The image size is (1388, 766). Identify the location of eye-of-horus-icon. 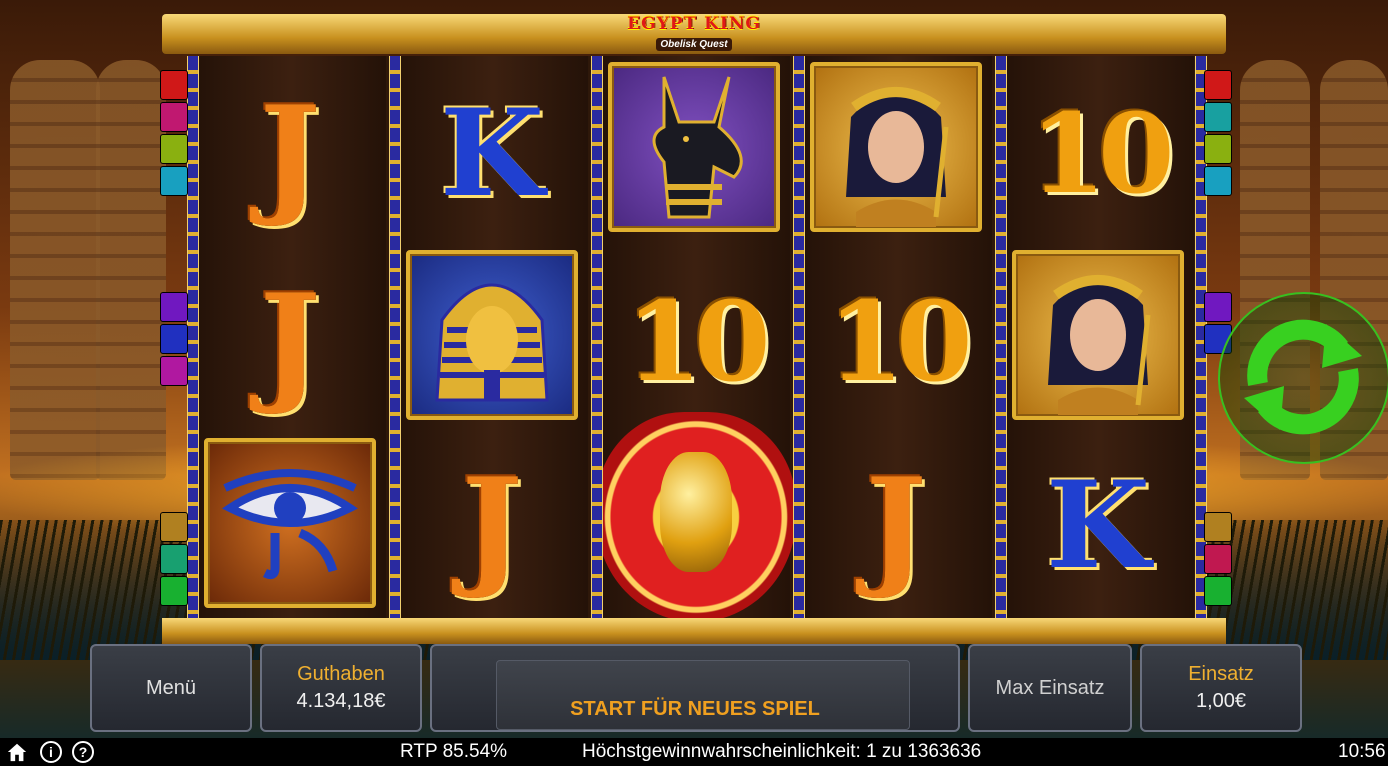
(290, 524).